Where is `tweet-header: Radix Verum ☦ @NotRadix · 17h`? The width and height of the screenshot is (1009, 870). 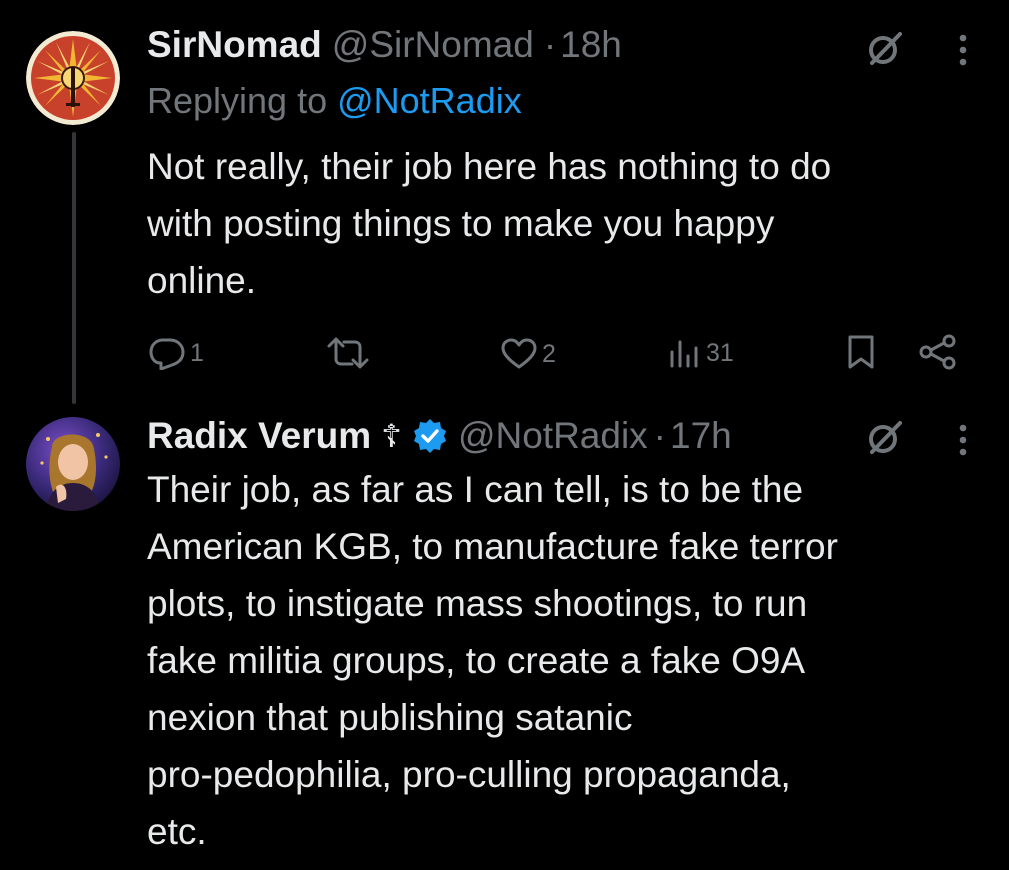
tweet-header: Radix Verum ☦ @NotRadix · 17h is located at coordinates (439, 436).